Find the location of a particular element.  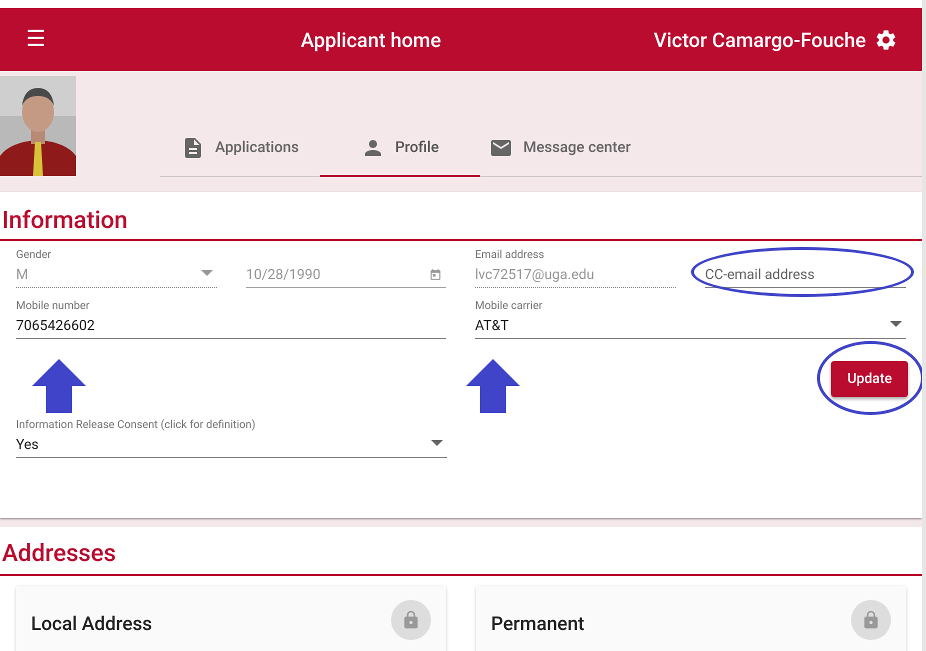

field-label: Gender is located at coordinates (34, 254).